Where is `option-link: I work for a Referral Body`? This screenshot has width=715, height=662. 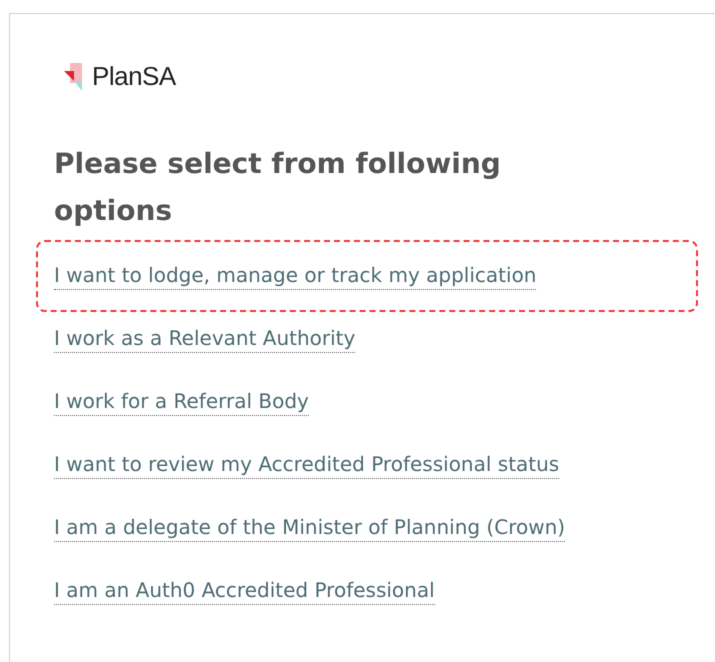
option-link: I work for a Referral Body is located at coordinates (181, 402).